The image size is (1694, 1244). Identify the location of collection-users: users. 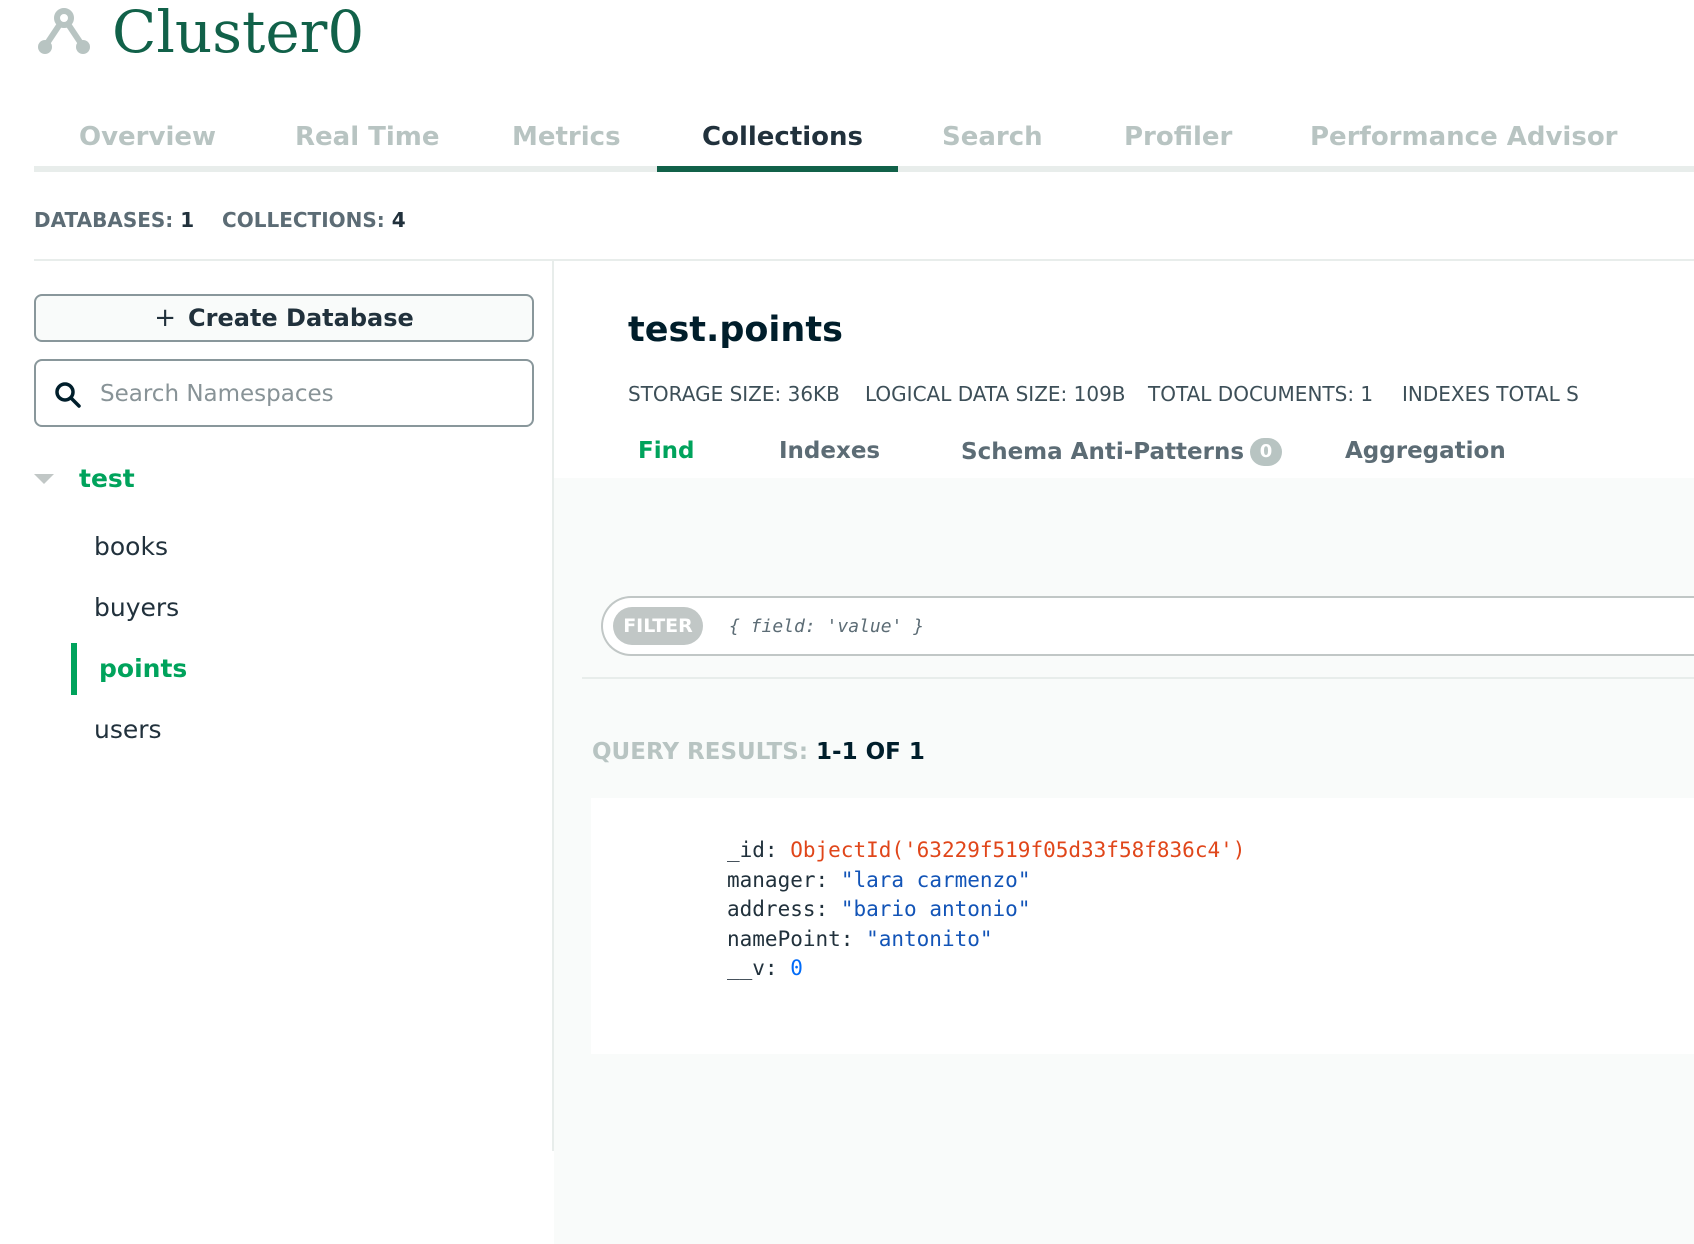
(128, 729).